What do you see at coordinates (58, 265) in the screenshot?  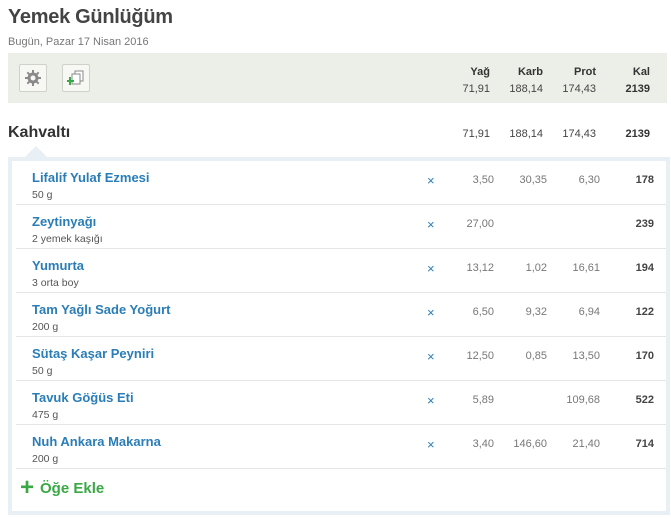 I see `food-name-link: Yumurta` at bounding box center [58, 265].